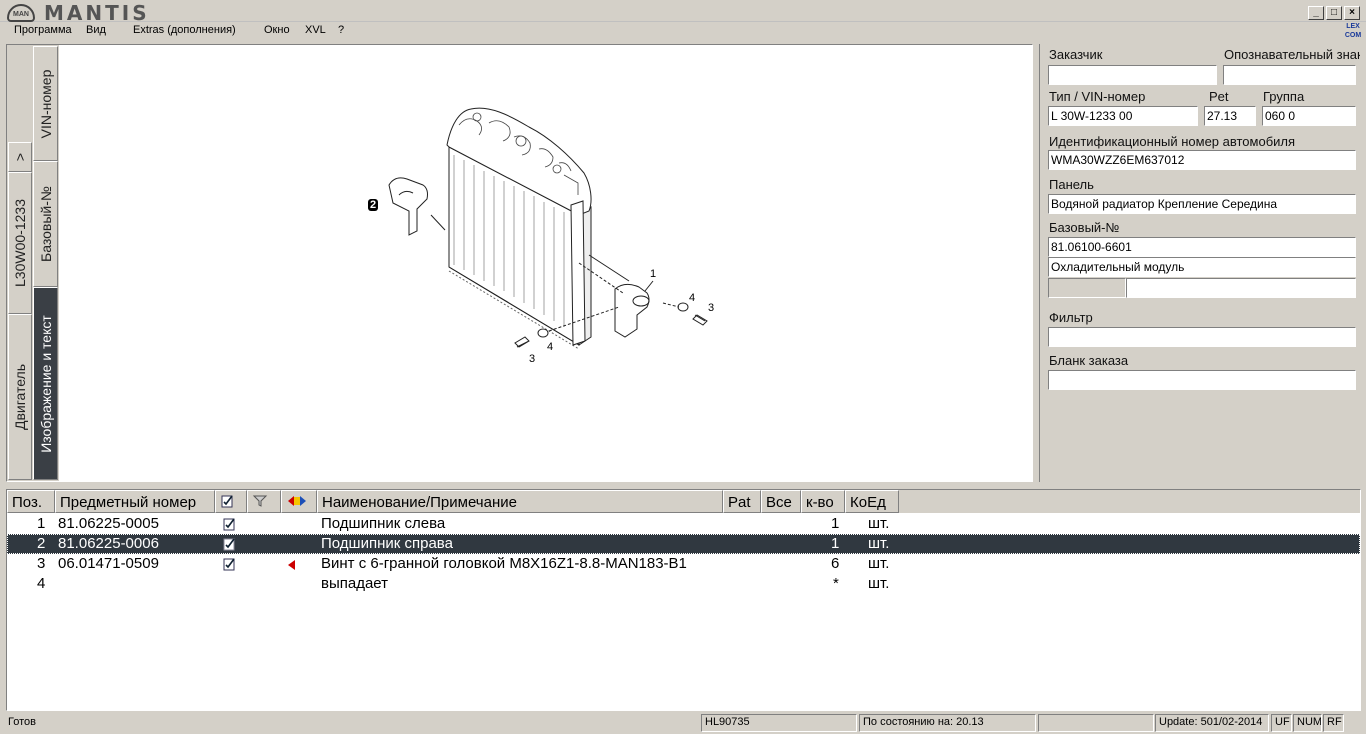 Image resolution: width=1366 pixels, height=734 pixels. I want to click on col-position: Поз., so click(31, 501).